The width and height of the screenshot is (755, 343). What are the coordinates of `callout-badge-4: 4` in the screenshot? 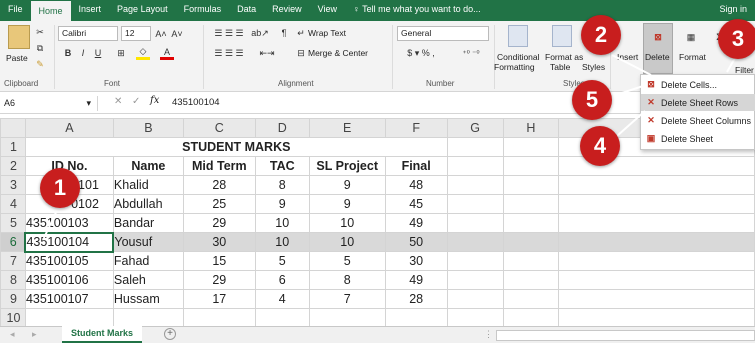 It's located at (600, 146).